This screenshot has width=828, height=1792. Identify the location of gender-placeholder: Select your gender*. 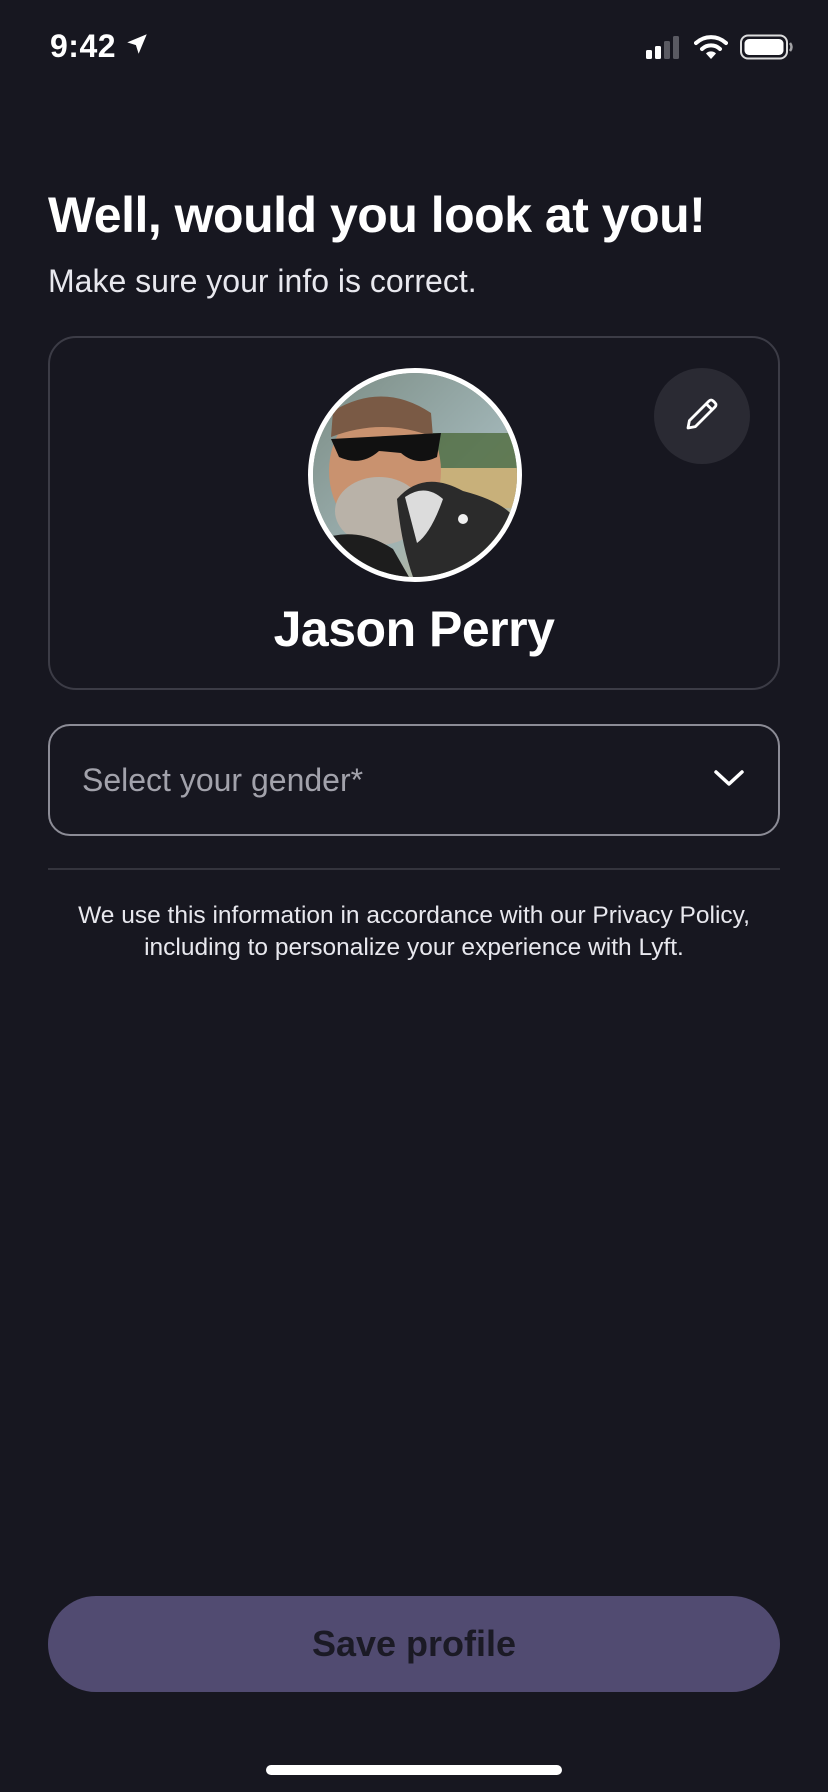
(223, 779).